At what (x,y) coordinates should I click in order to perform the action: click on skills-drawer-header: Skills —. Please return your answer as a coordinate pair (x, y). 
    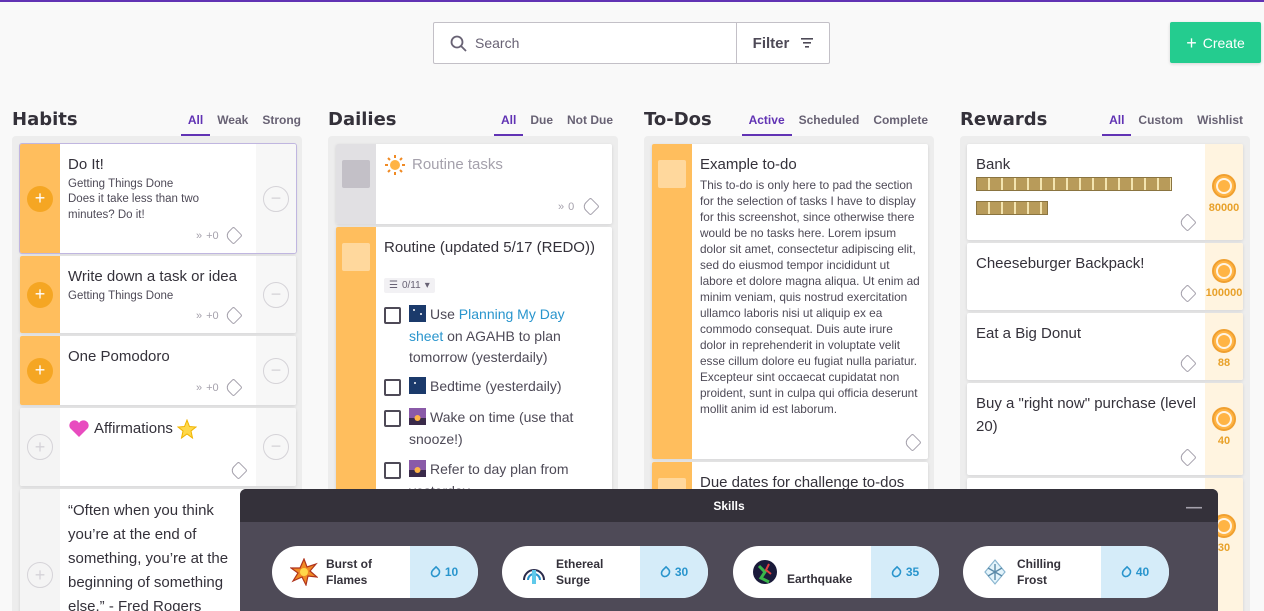
    Looking at the image, I should click on (729, 505).